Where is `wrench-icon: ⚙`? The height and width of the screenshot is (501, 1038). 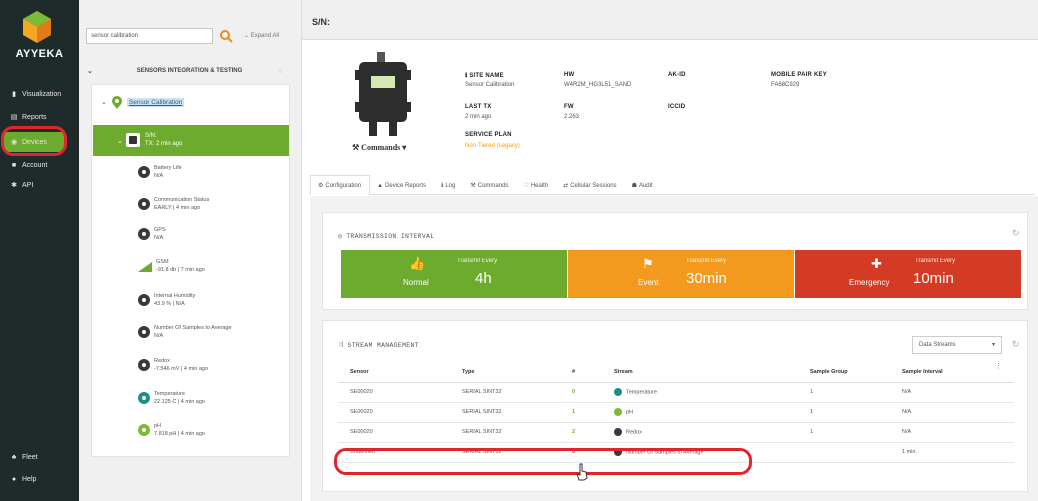 wrench-icon: ⚙ is located at coordinates (321, 186).